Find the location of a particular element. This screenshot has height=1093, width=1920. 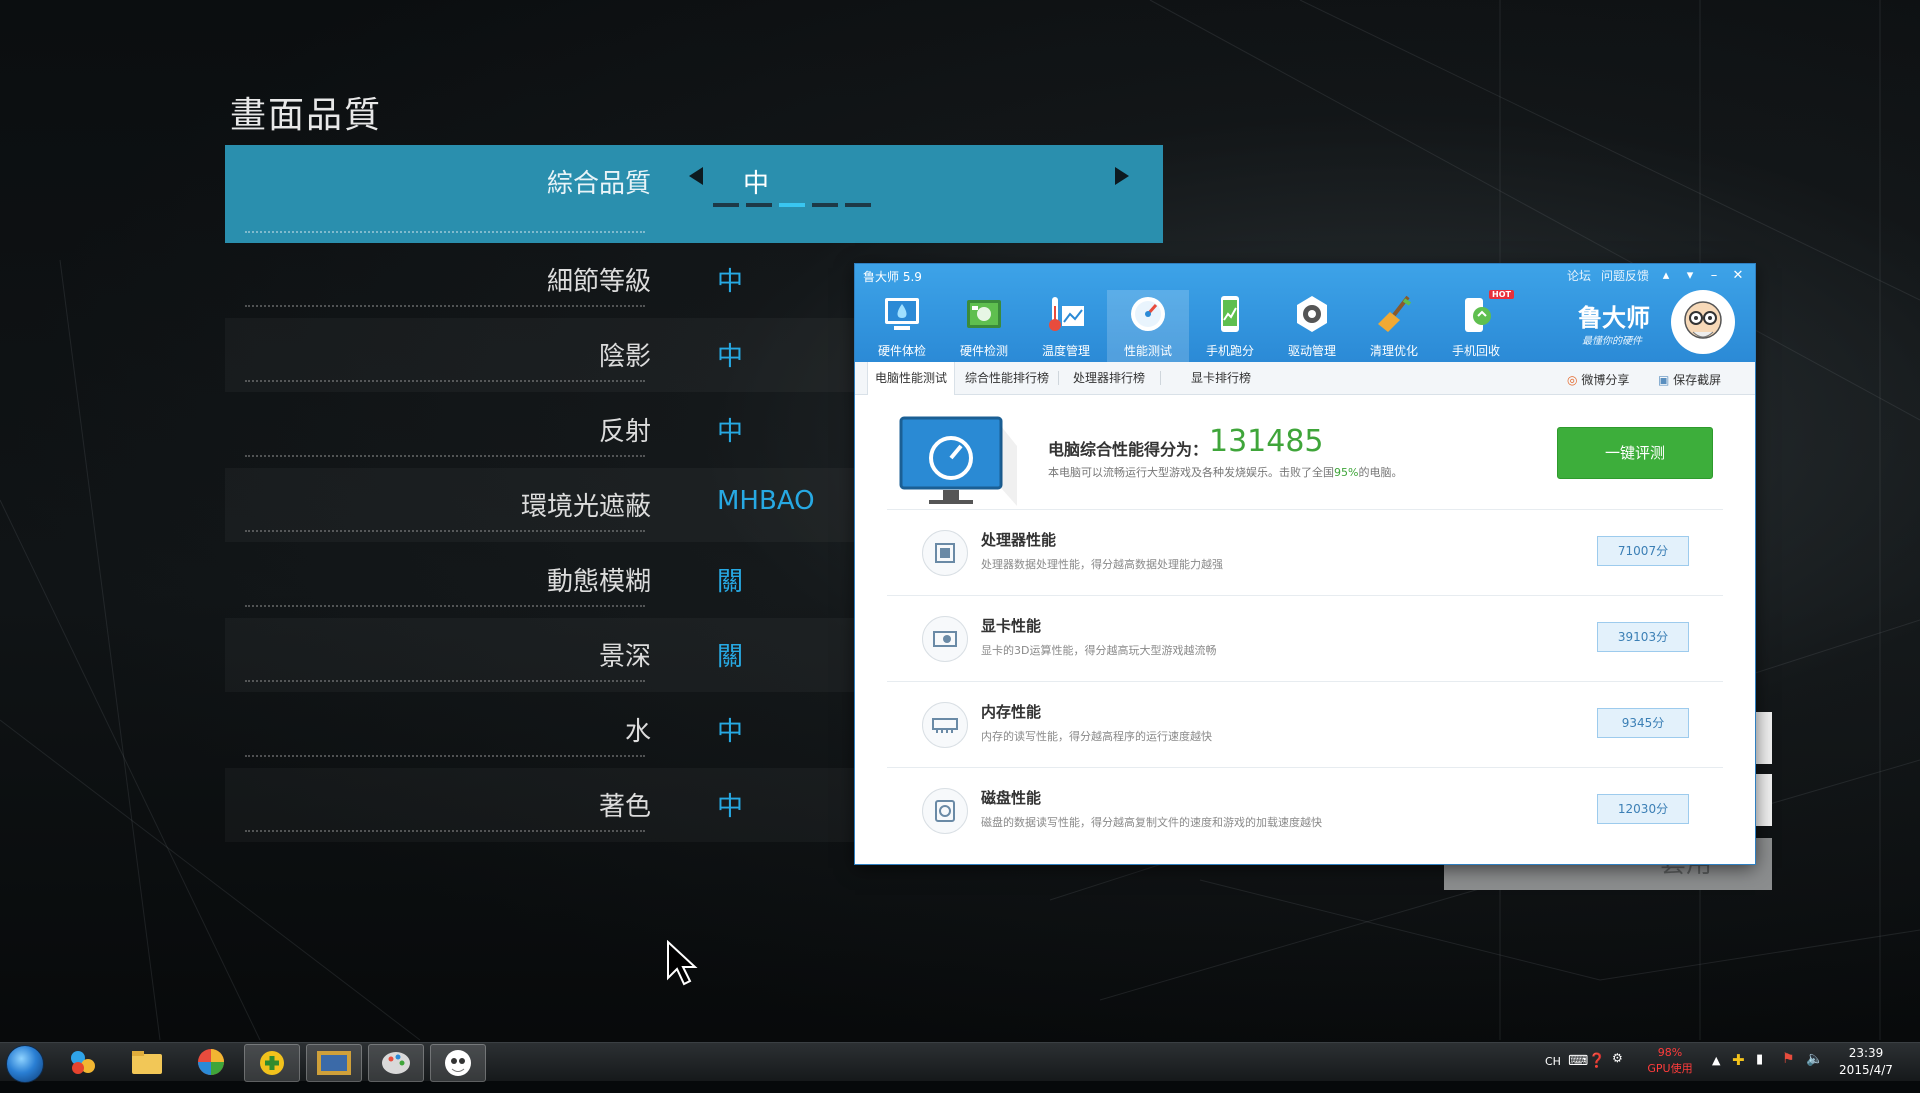

camera-icon: ▣ is located at coordinates (1664, 380).